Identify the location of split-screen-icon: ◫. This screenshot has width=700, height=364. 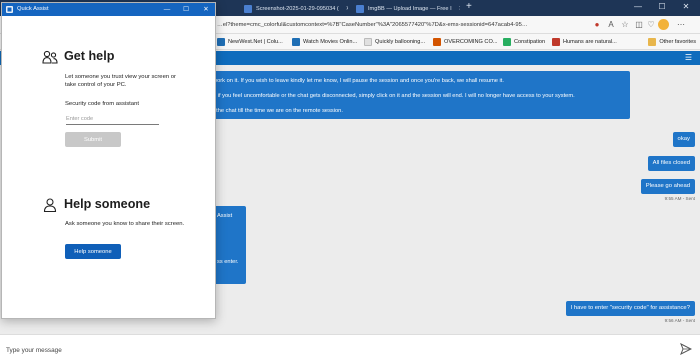
(639, 25).